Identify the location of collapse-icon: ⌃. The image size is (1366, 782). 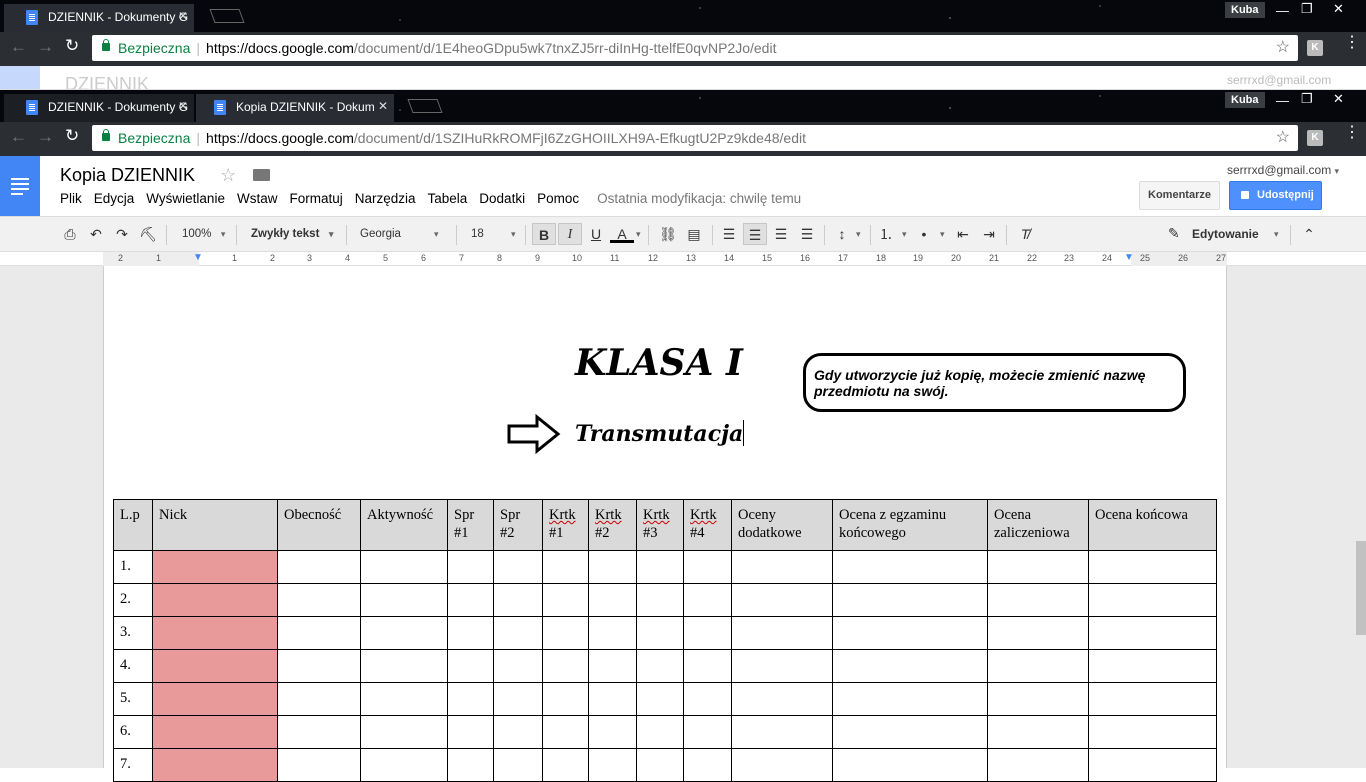
(1309, 234).